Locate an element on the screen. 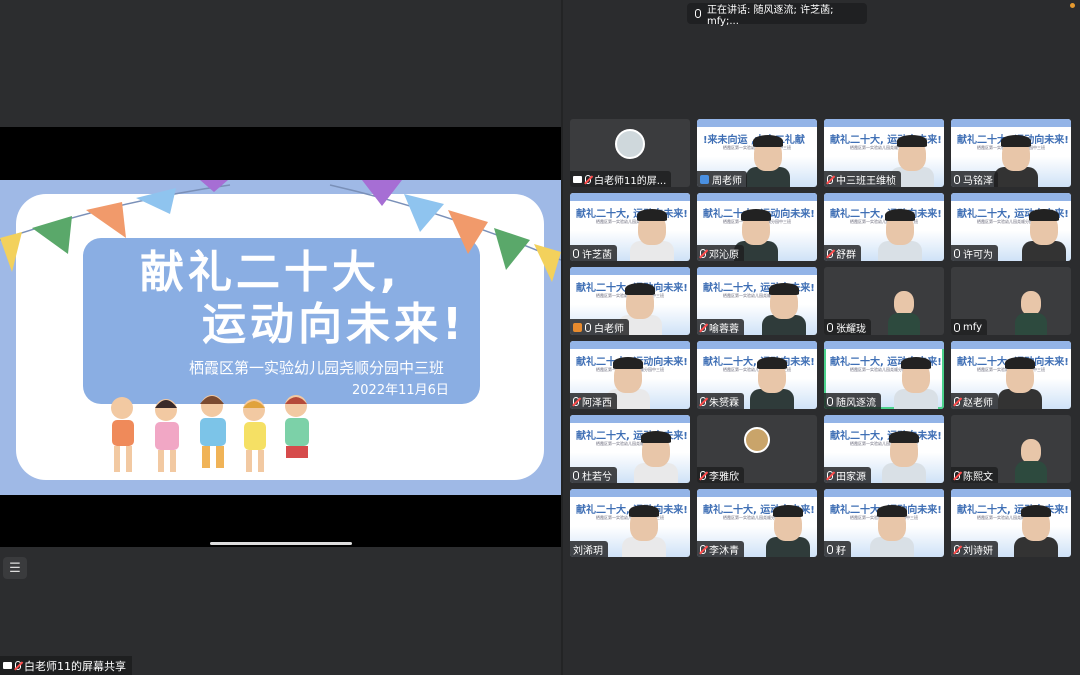 This screenshot has height=675, width=1080. participant-name: 阿泽西 is located at coordinates (597, 403).